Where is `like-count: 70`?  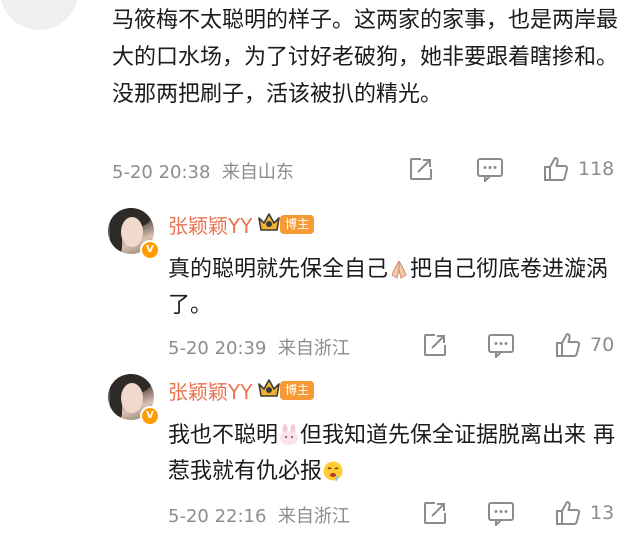
like-count: 70 is located at coordinates (602, 345).